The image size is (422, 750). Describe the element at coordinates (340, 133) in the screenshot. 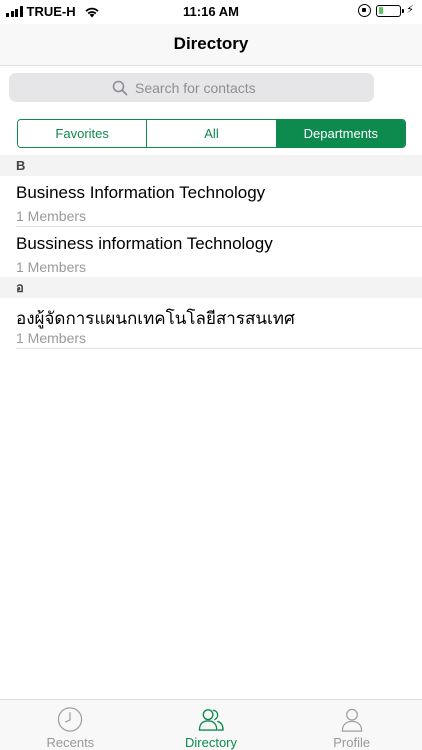

I see `segment-departments: Departments` at that location.